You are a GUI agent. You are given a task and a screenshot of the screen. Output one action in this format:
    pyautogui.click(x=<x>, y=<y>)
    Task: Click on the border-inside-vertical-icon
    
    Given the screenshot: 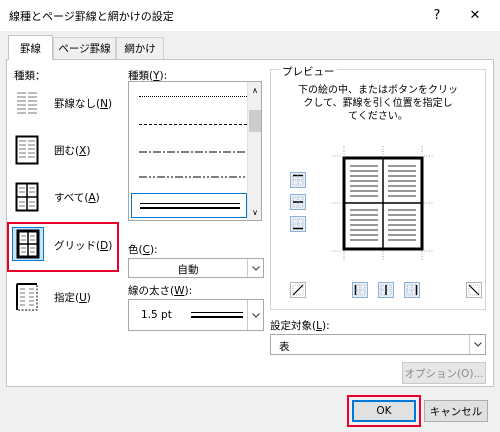 What is the action you would take?
    pyautogui.click(x=386, y=290)
    